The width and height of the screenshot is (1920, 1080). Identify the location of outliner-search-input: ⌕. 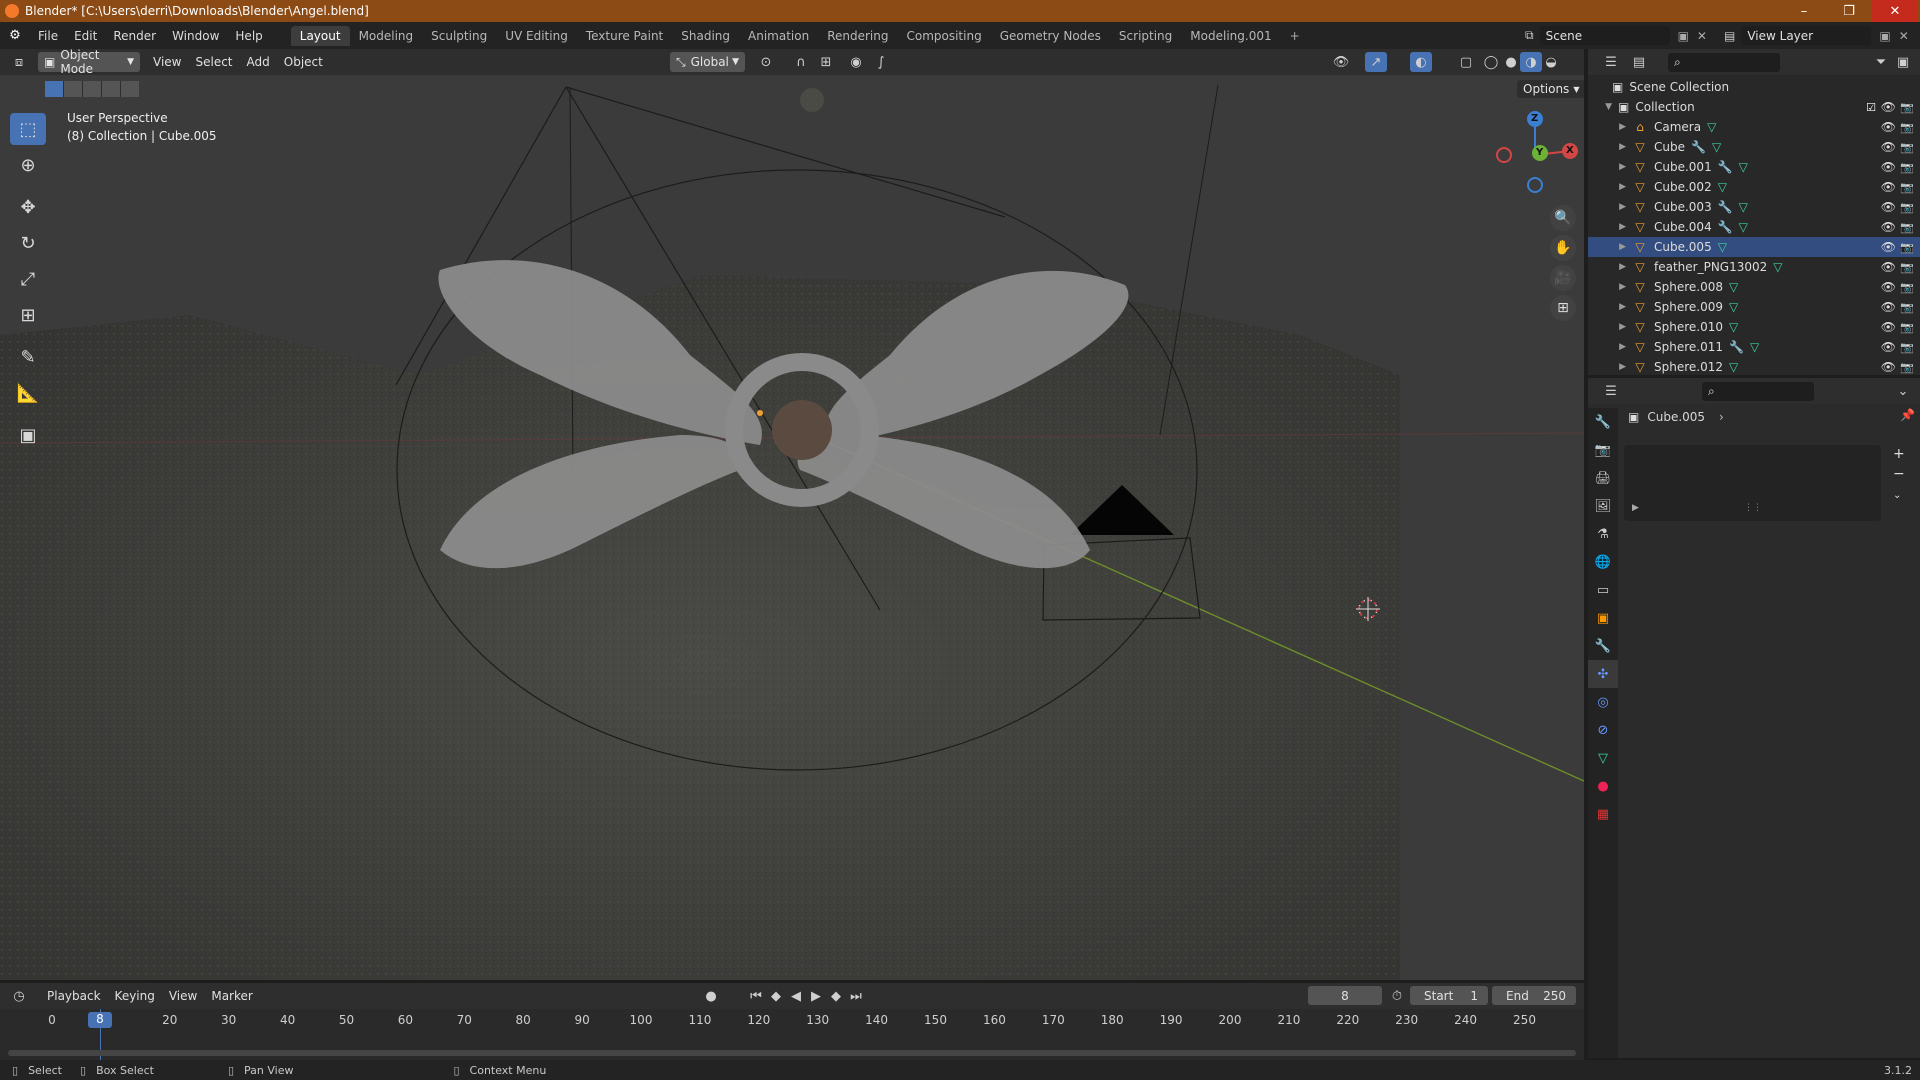
(1724, 62).